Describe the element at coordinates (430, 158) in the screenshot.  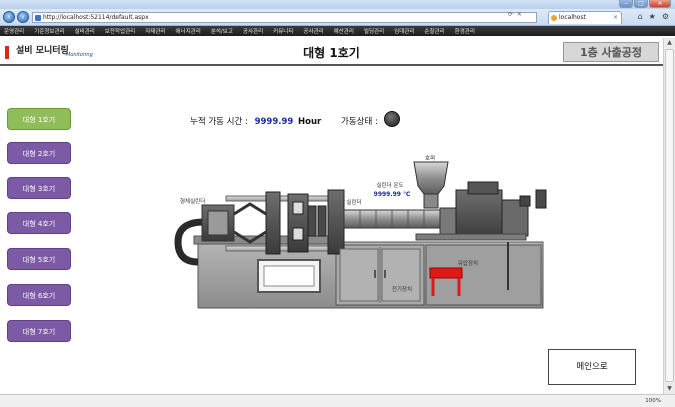
I see `label-hopper: 호퍼` at that location.